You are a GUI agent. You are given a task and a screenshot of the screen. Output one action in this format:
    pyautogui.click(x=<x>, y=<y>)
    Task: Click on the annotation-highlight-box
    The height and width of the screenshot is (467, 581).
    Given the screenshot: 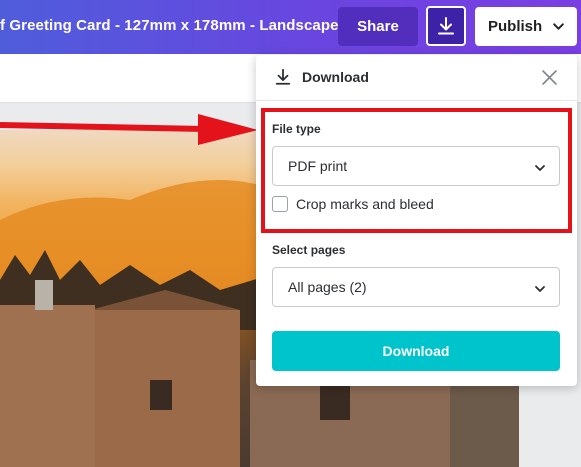 What is the action you would take?
    pyautogui.click(x=416, y=170)
    